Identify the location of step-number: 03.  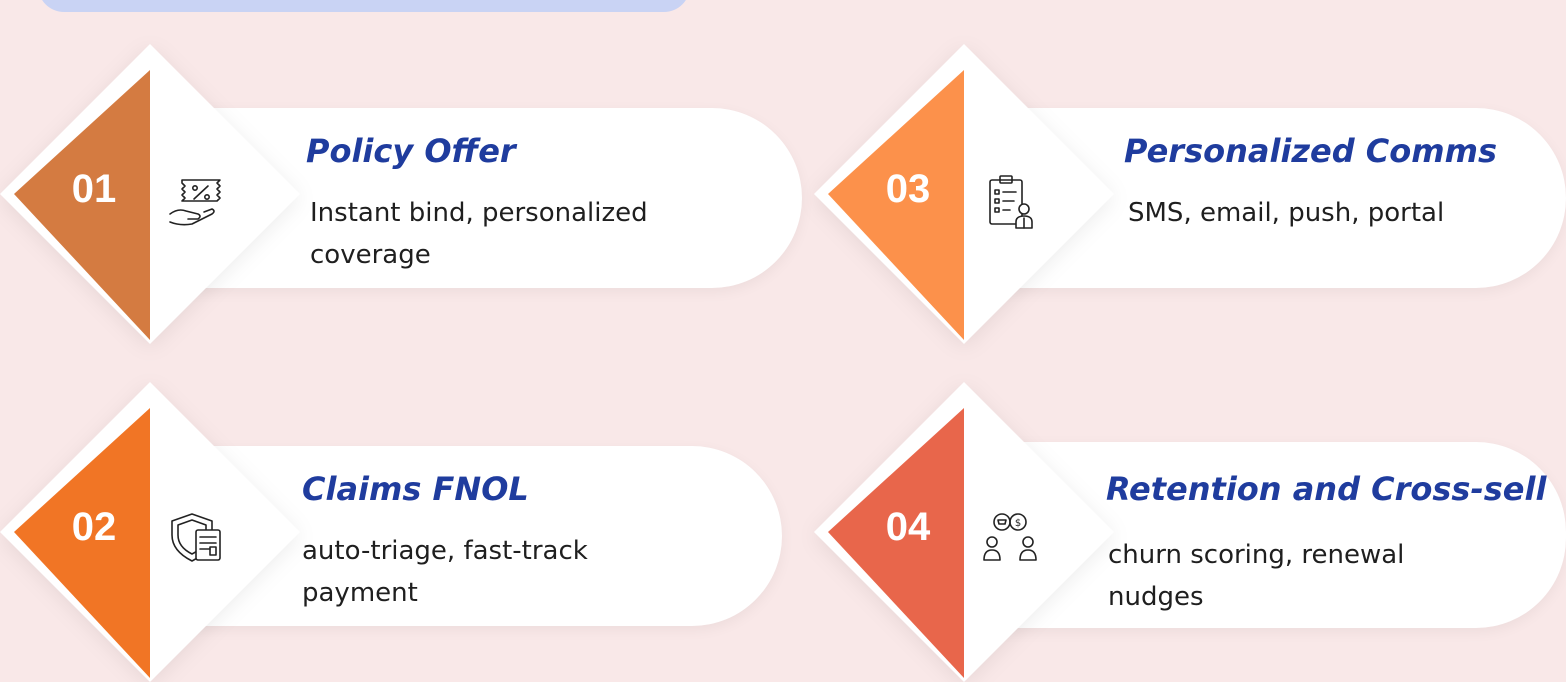
(908, 189).